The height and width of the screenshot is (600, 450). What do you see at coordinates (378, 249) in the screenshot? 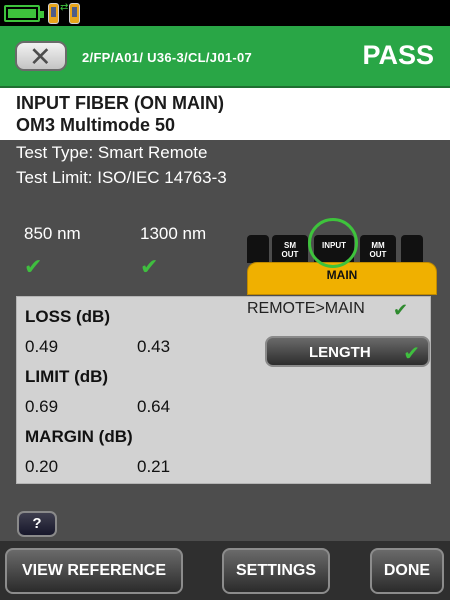
I see `port-mm-out: MM OUT` at bounding box center [378, 249].